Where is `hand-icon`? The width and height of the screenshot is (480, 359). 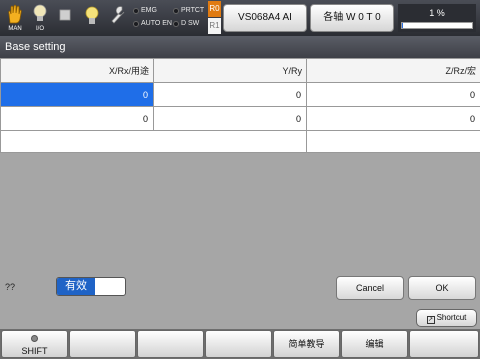 hand-icon is located at coordinates (15, 14).